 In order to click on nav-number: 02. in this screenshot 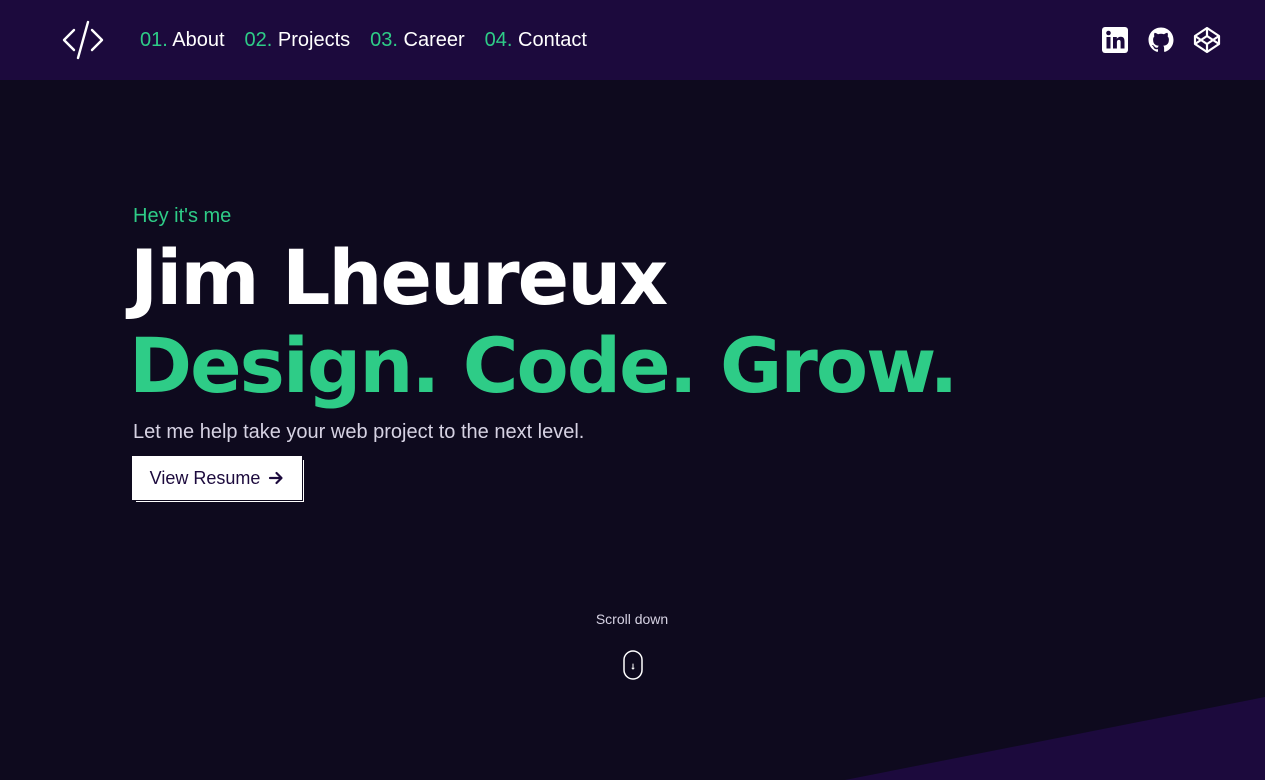, I will do `click(258, 40)`.